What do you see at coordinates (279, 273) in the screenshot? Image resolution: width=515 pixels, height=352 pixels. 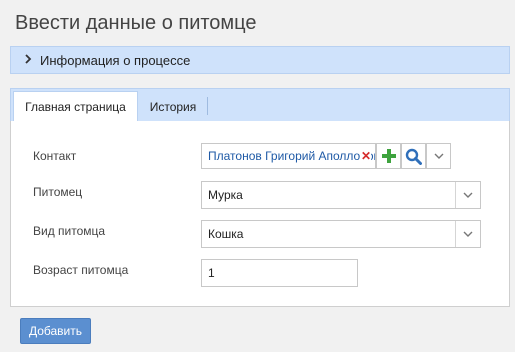 I see `pet-age-input: 1` at bounding box center [279, 273].